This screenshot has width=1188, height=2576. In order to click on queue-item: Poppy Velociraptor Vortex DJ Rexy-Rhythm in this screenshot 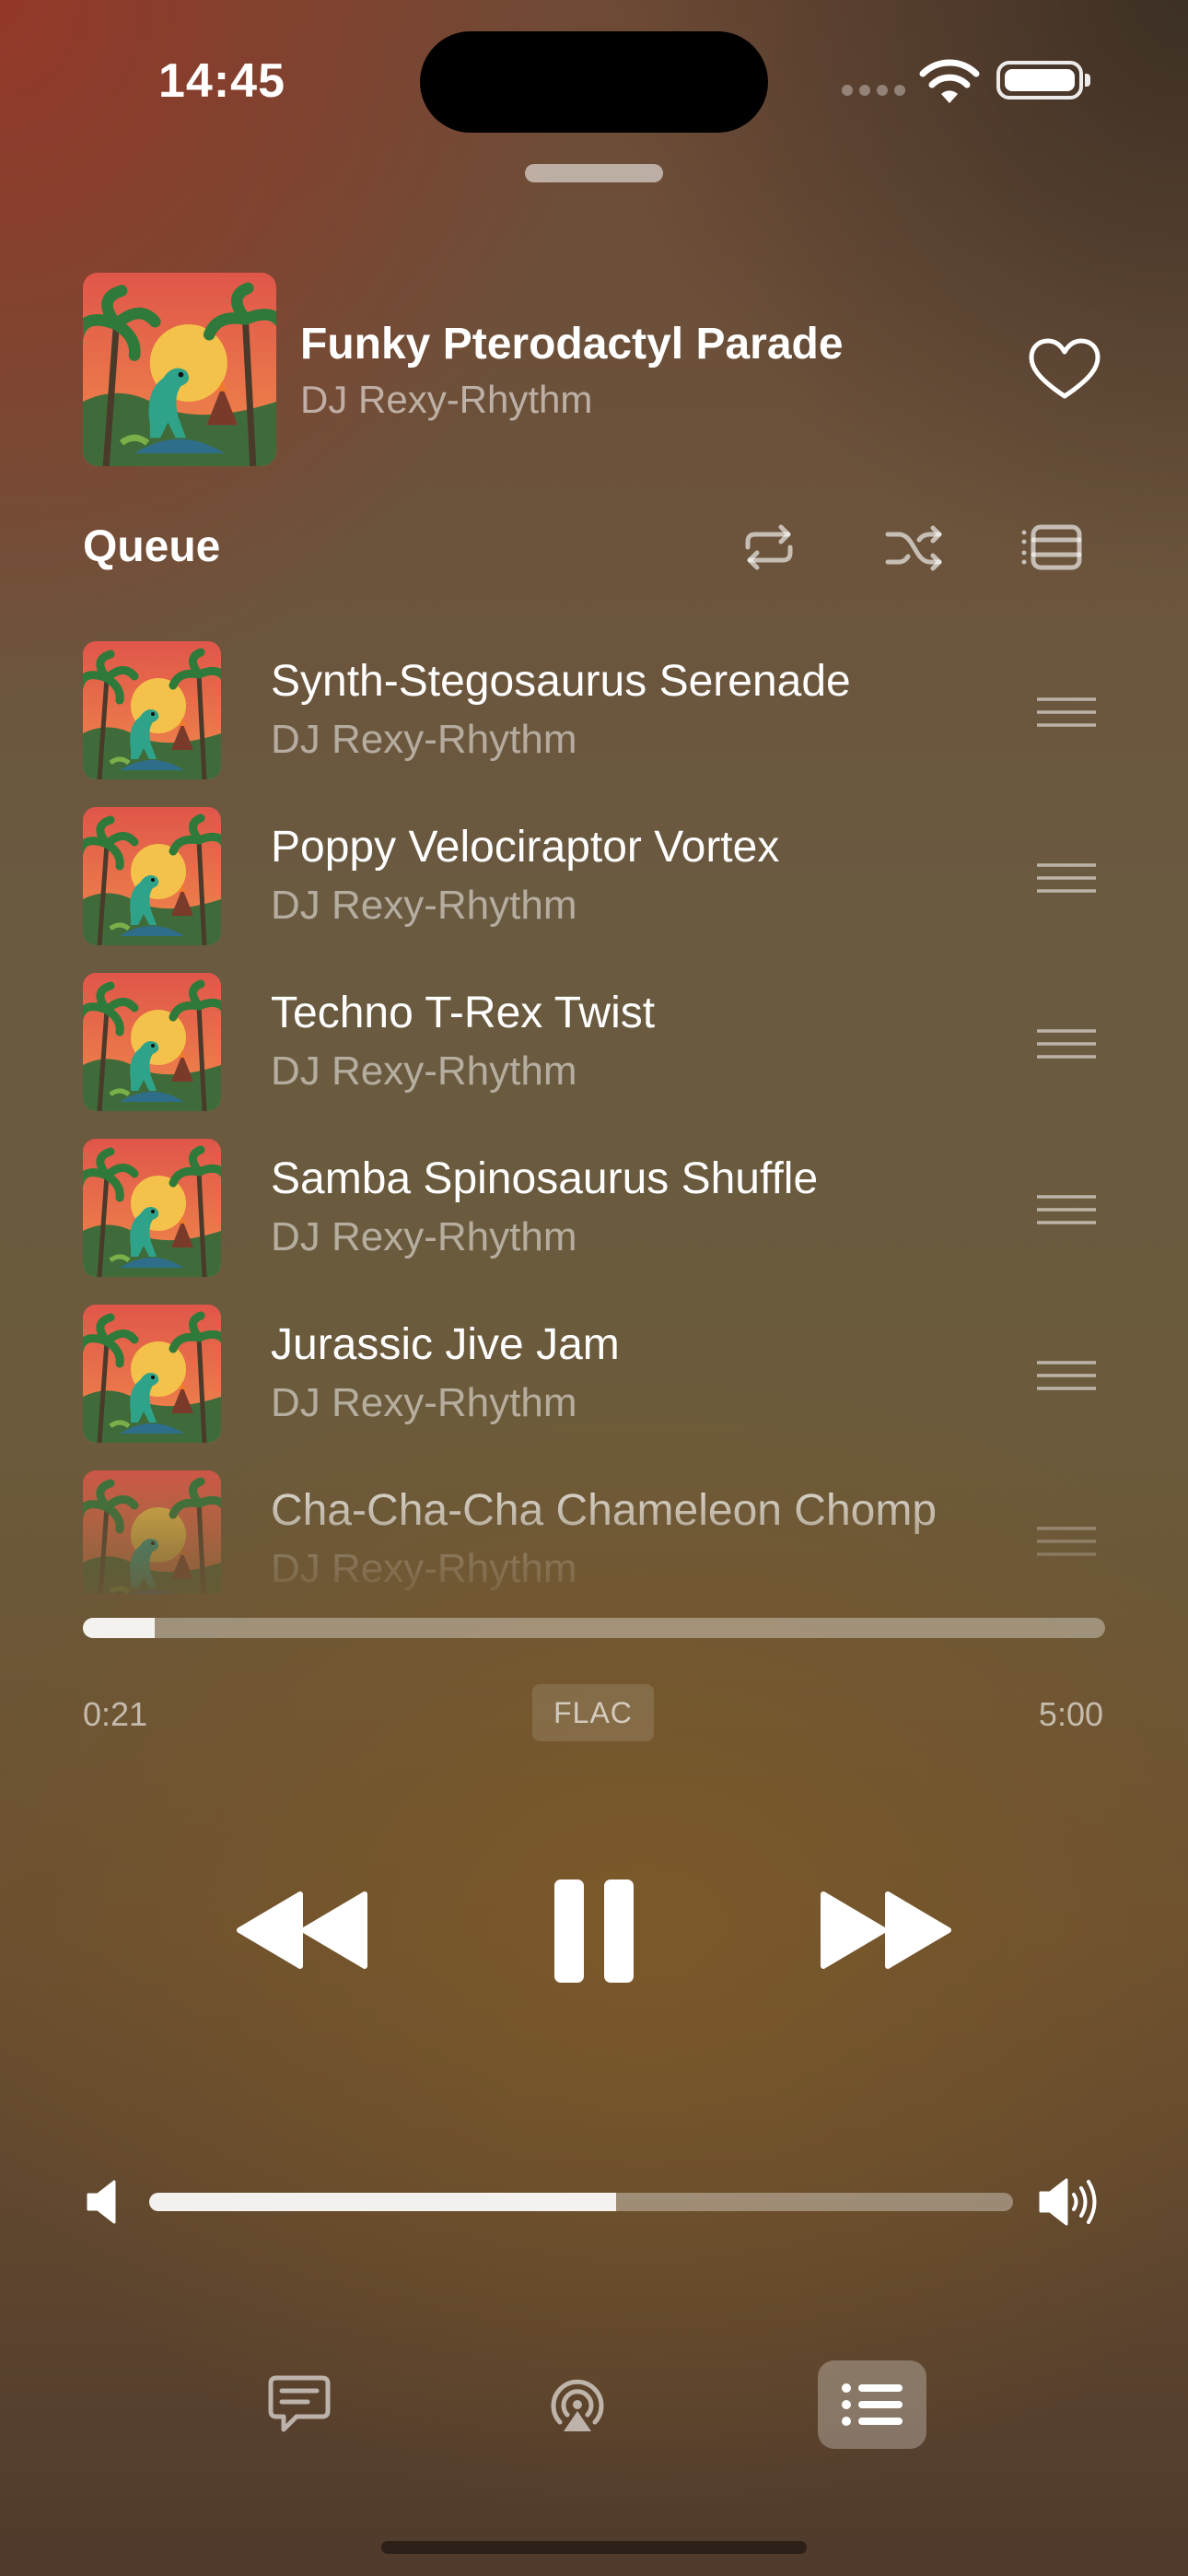, I will do `click(594, 875)`.